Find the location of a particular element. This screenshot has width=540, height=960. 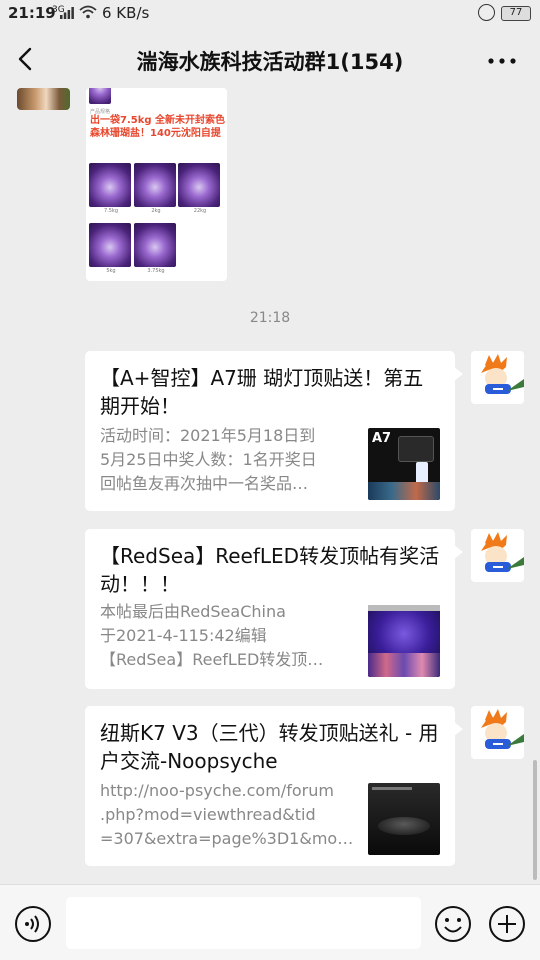

link-card-title: 【A+智控】A7珊 瑚灯顶贴送！第五期开始！ is located at coordinates (262, 392).